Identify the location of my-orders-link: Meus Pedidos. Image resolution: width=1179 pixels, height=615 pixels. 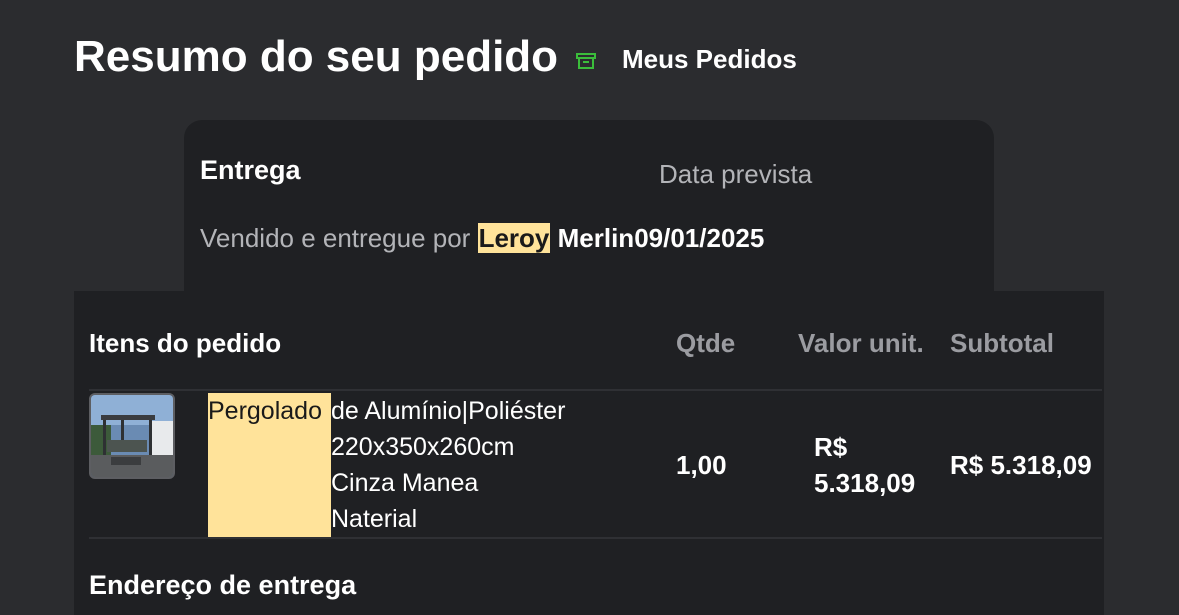
(709, 59).